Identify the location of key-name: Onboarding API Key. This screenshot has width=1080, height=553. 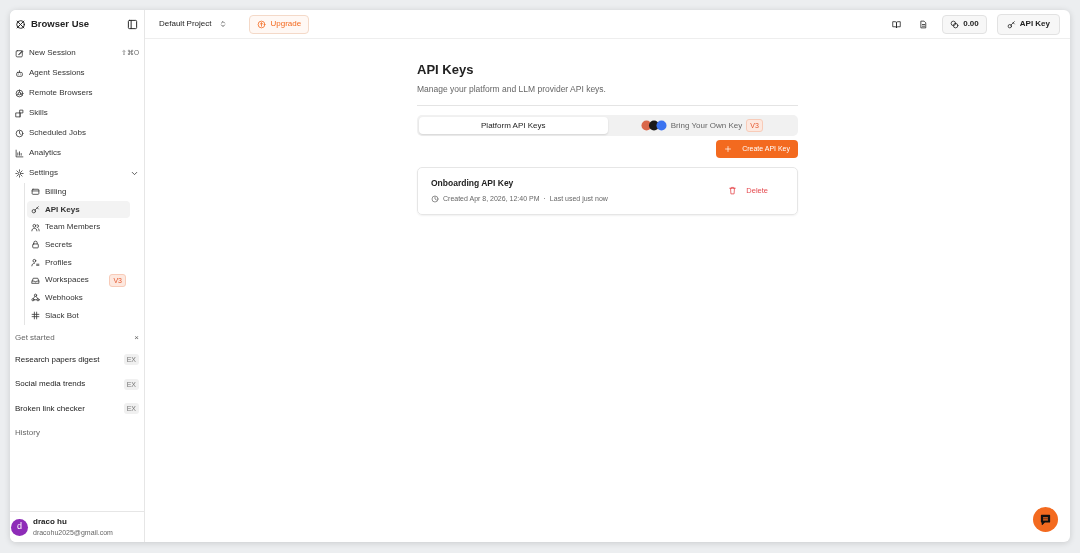
(473, 184).